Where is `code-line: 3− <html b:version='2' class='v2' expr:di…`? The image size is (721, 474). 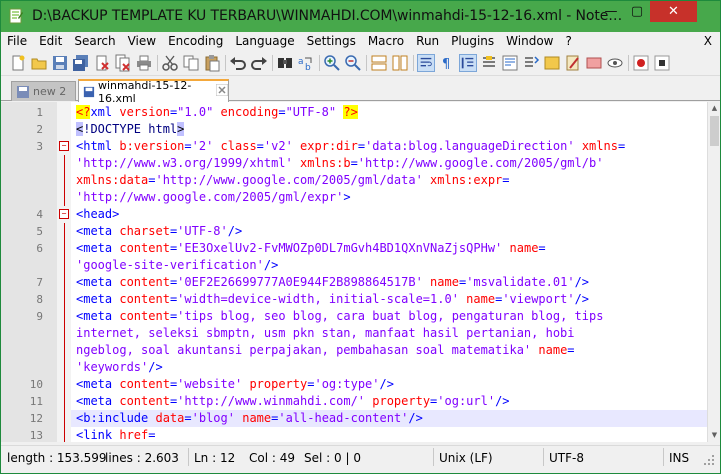
code-line: 3− <html b:version='2' class='v2' expr:di… is located at coordinates (371, 146).